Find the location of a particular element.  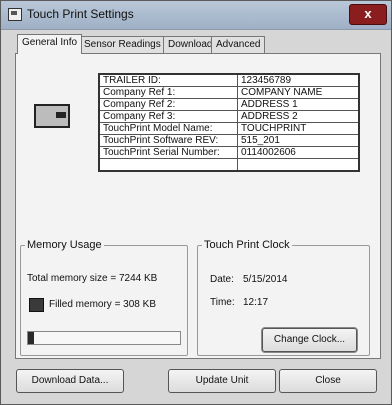

date-label: Date: is located at coordinates (222, 279).